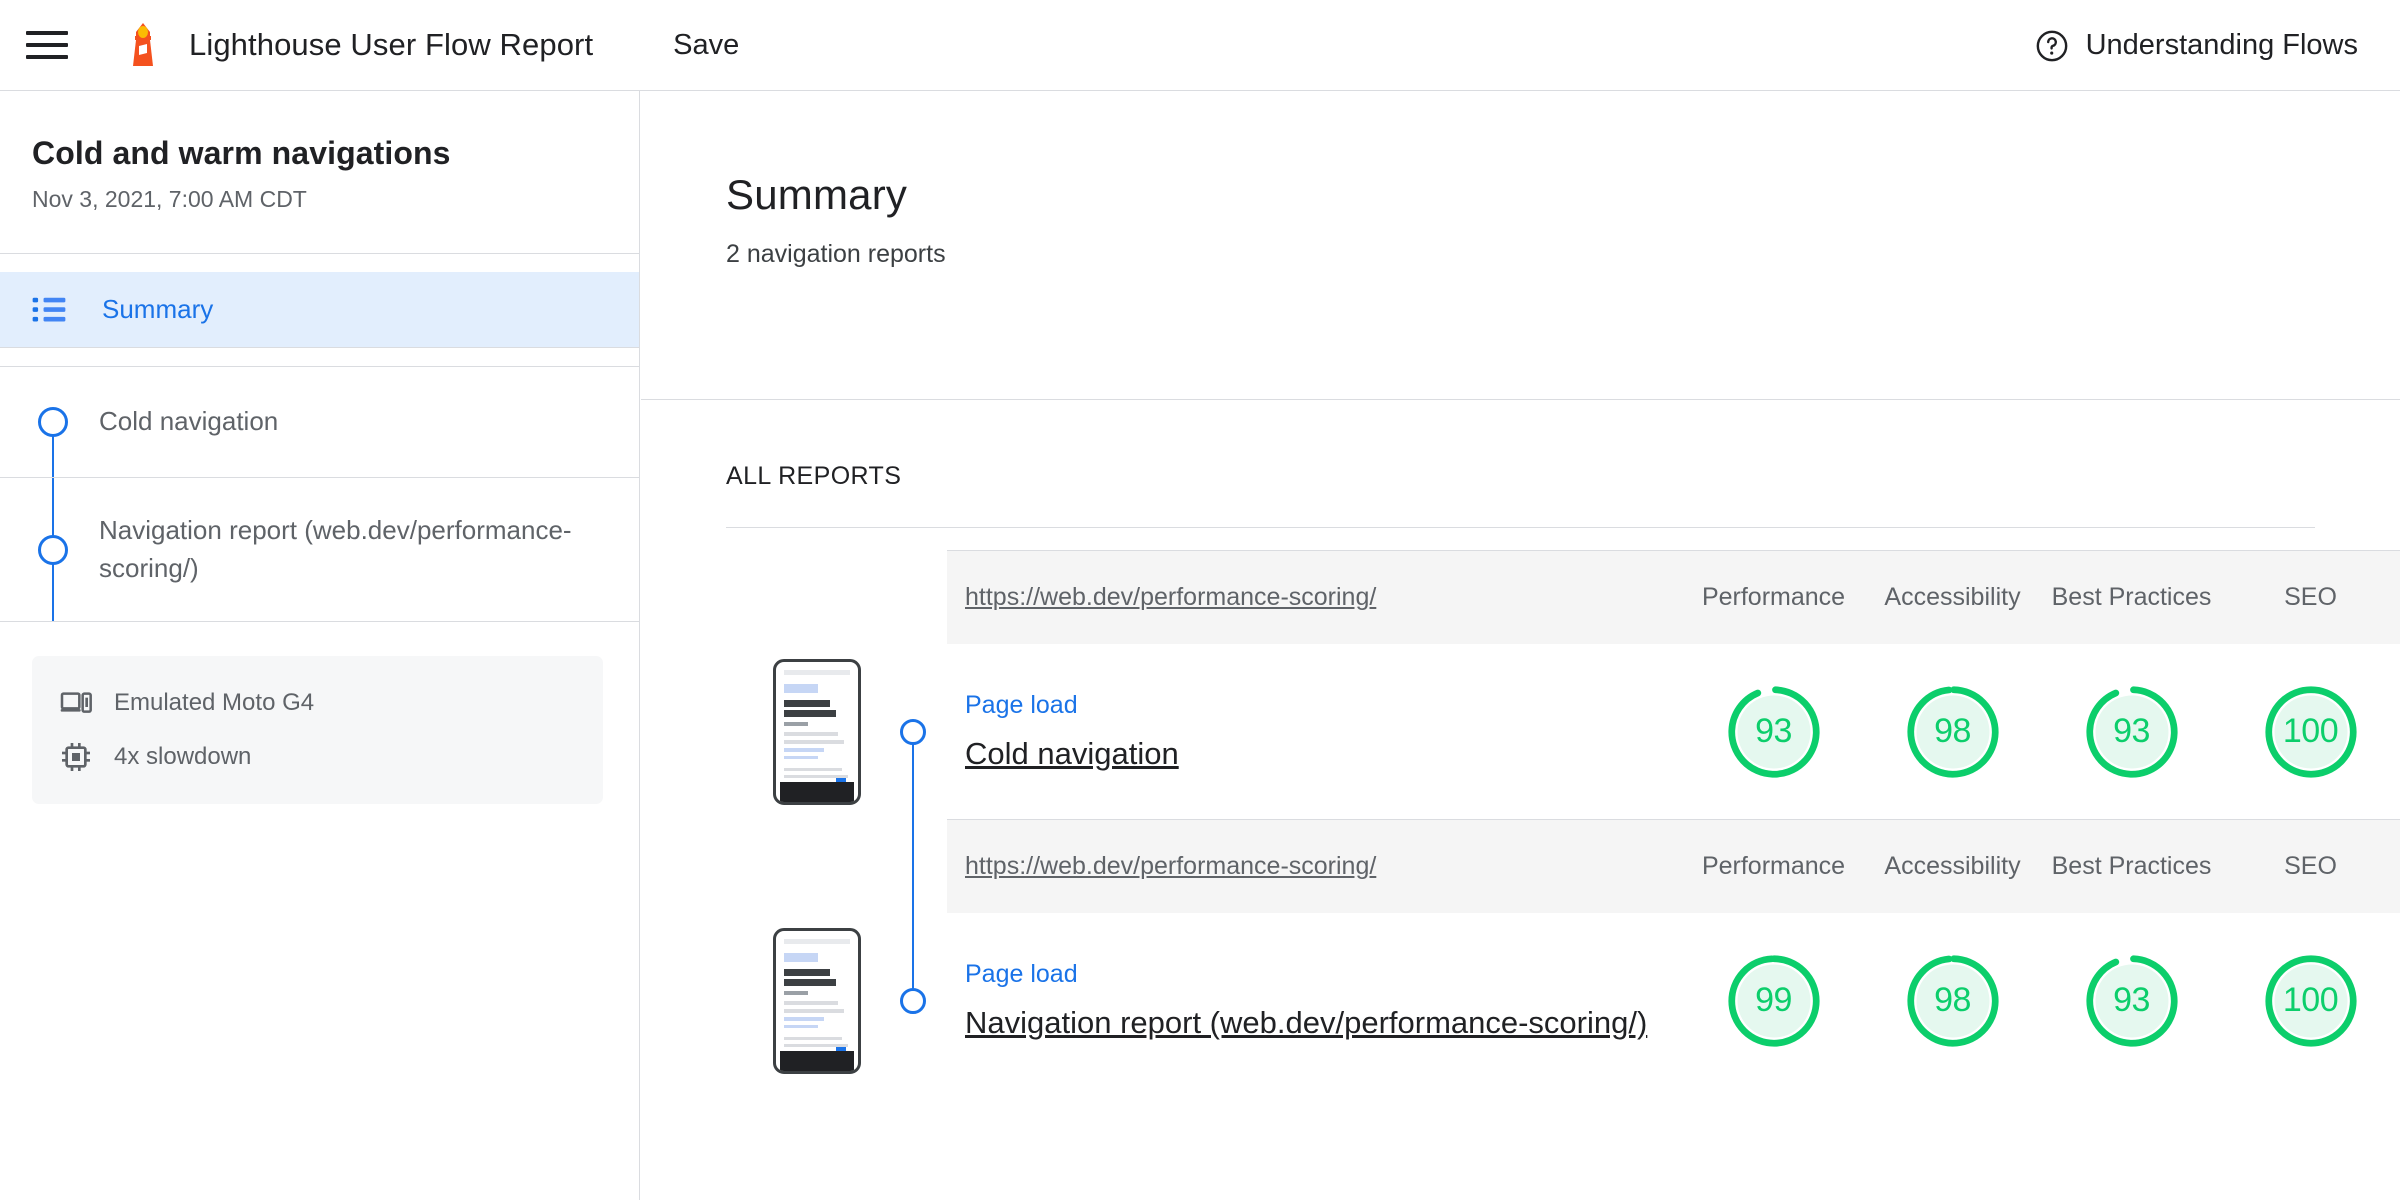 The height and width of the screenshot is (1200, 2400). Describe the element at coordinates (814, 476) in the screenshot. I see `all-reports-label: ALL REPORTS` at that location.